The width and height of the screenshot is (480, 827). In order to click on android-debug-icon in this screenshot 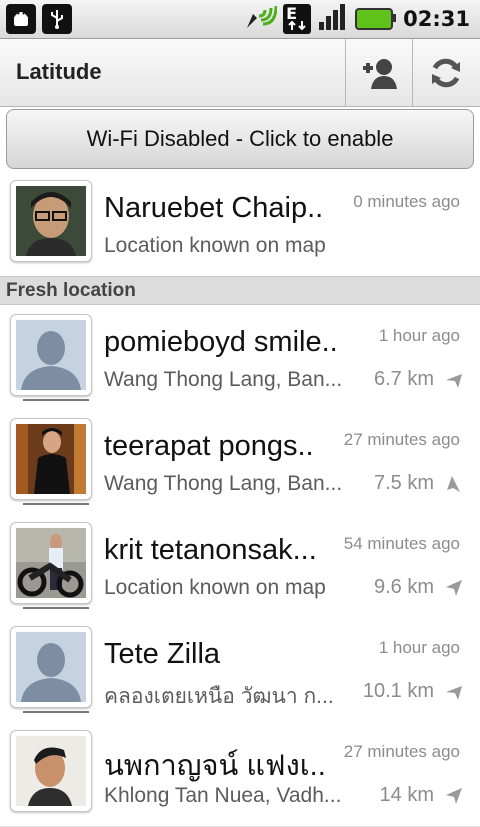, I will do `click(21, 19)`.